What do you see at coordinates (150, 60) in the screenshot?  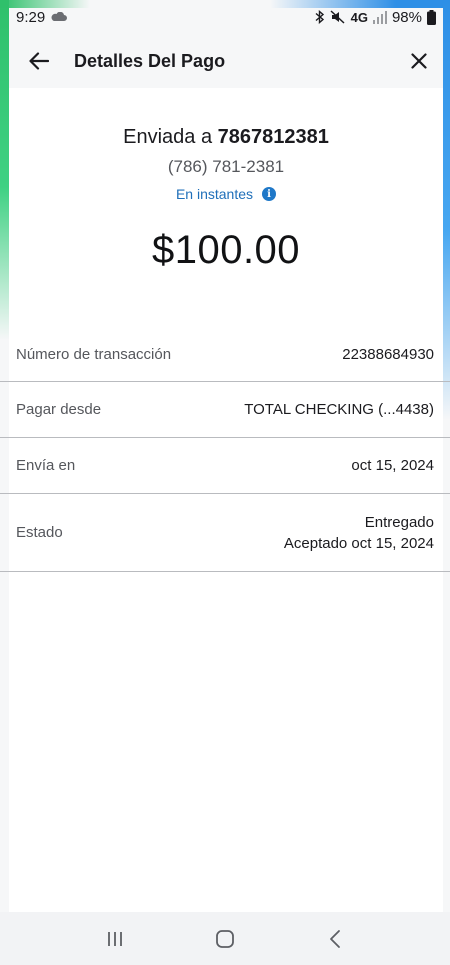 I see `page-title: Detalles Del Pago` at bounding box center [150, 60].